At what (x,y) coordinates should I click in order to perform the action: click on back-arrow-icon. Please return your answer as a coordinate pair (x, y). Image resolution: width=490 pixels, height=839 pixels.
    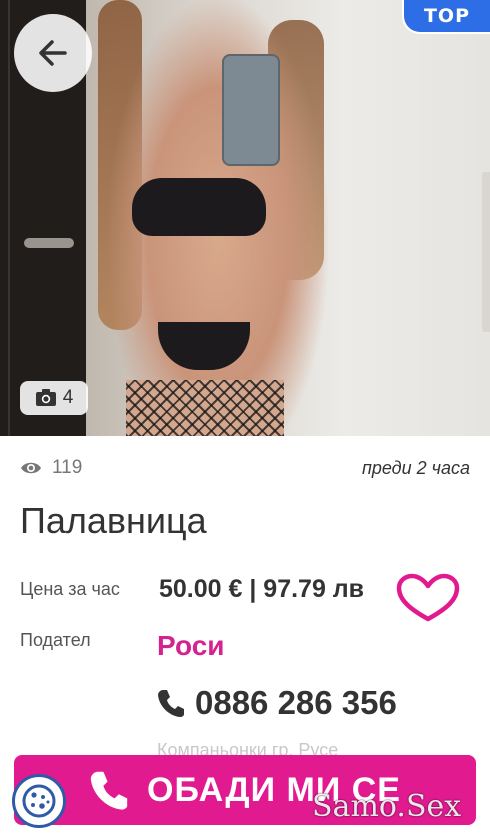
    Looking at the image, I should click on (53, 53).